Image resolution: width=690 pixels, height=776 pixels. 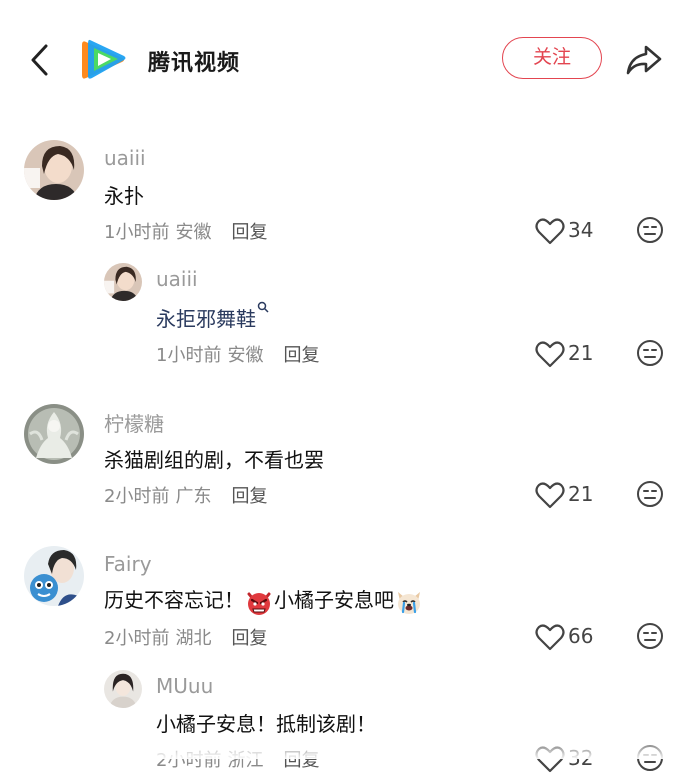 What do you see at coordinates (581, 230) in the screenshot?
I see `like-count: 34` at bounding box center [581, 230].